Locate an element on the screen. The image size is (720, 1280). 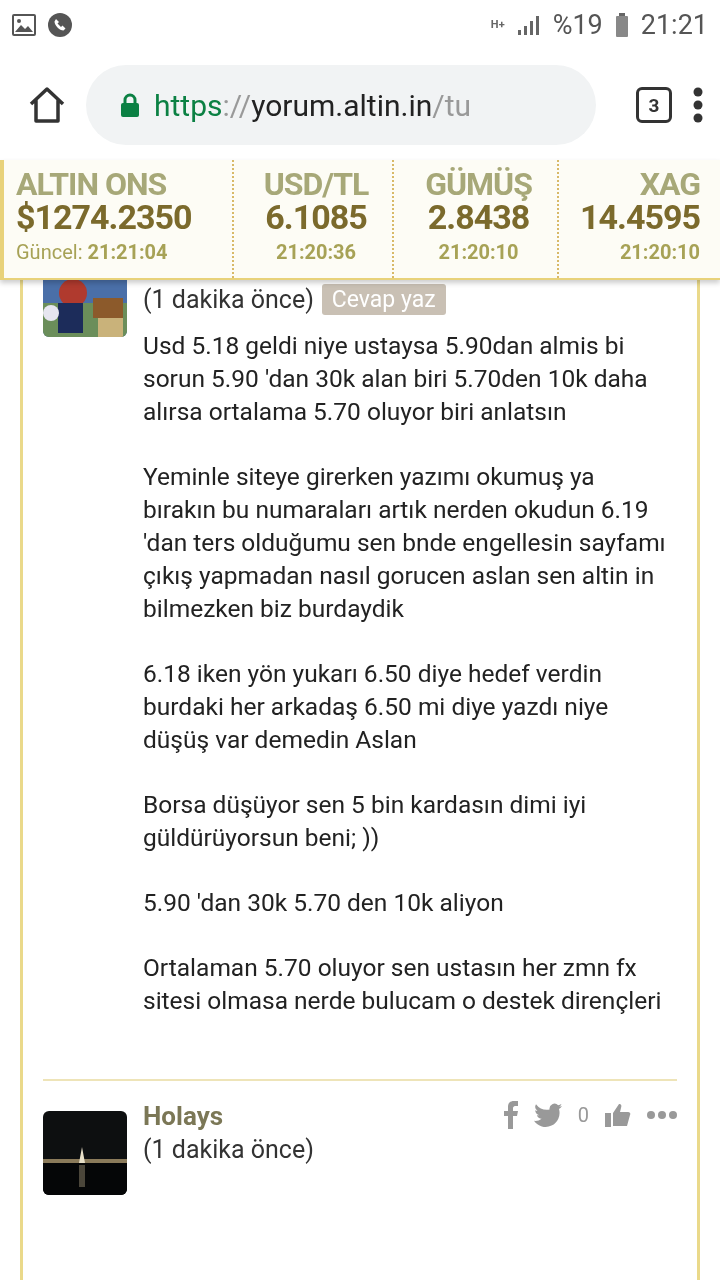
signal-icon is located at coordinates (528, 25).